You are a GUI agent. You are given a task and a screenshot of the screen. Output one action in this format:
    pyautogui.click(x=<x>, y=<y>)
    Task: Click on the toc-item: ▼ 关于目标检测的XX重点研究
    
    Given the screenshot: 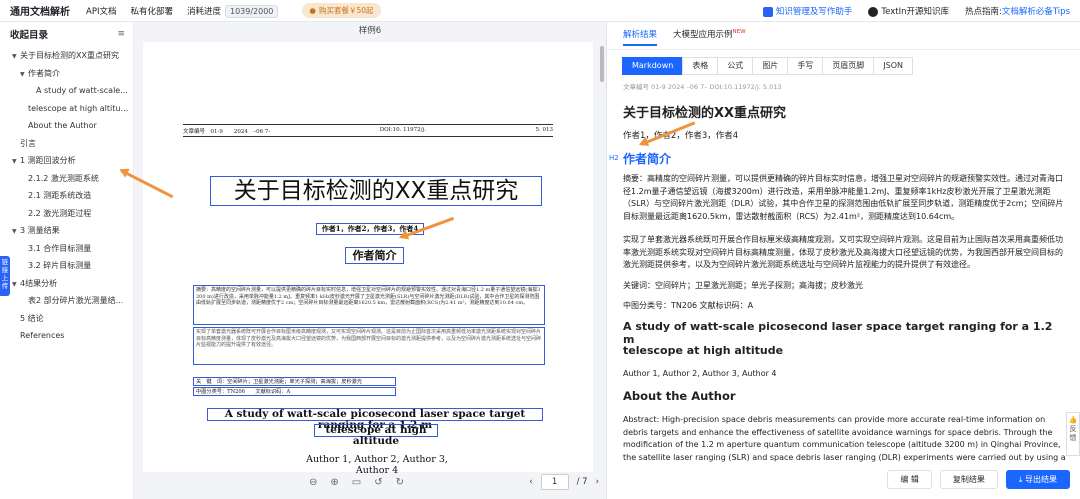 What is the action you would take?
    pyautogui.click(x=66, y=56)
    